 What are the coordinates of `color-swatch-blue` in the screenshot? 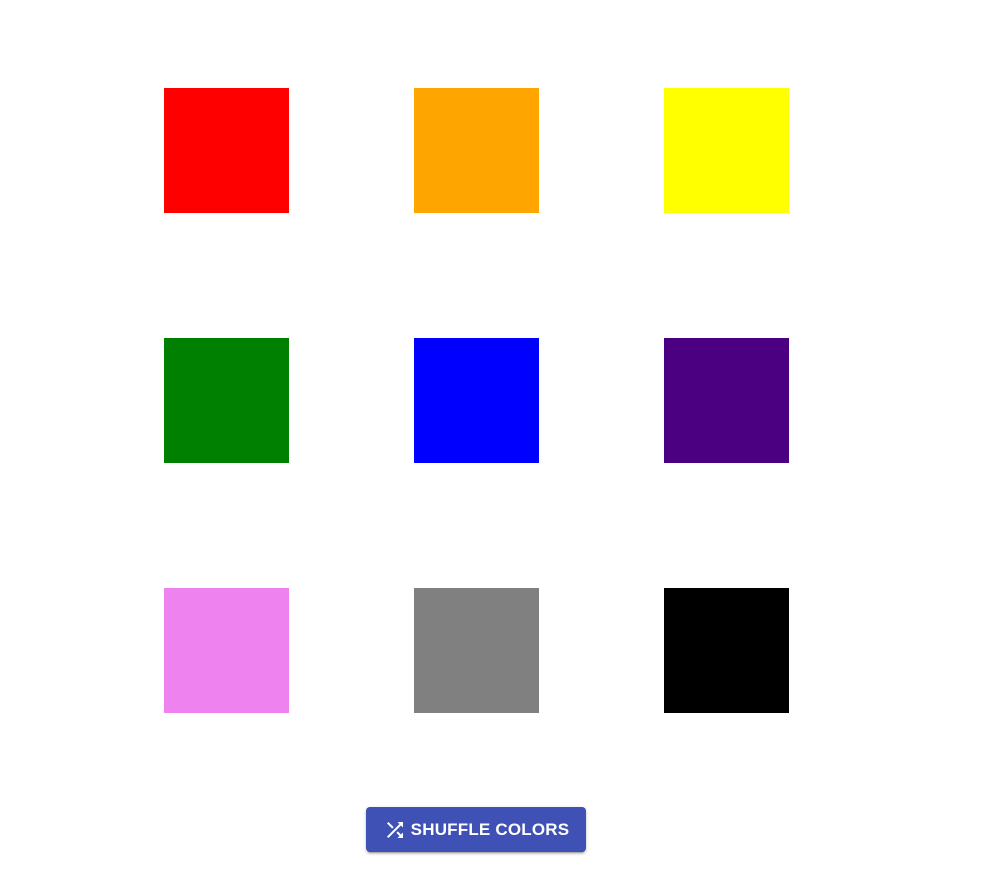 It's located at (476, 400).